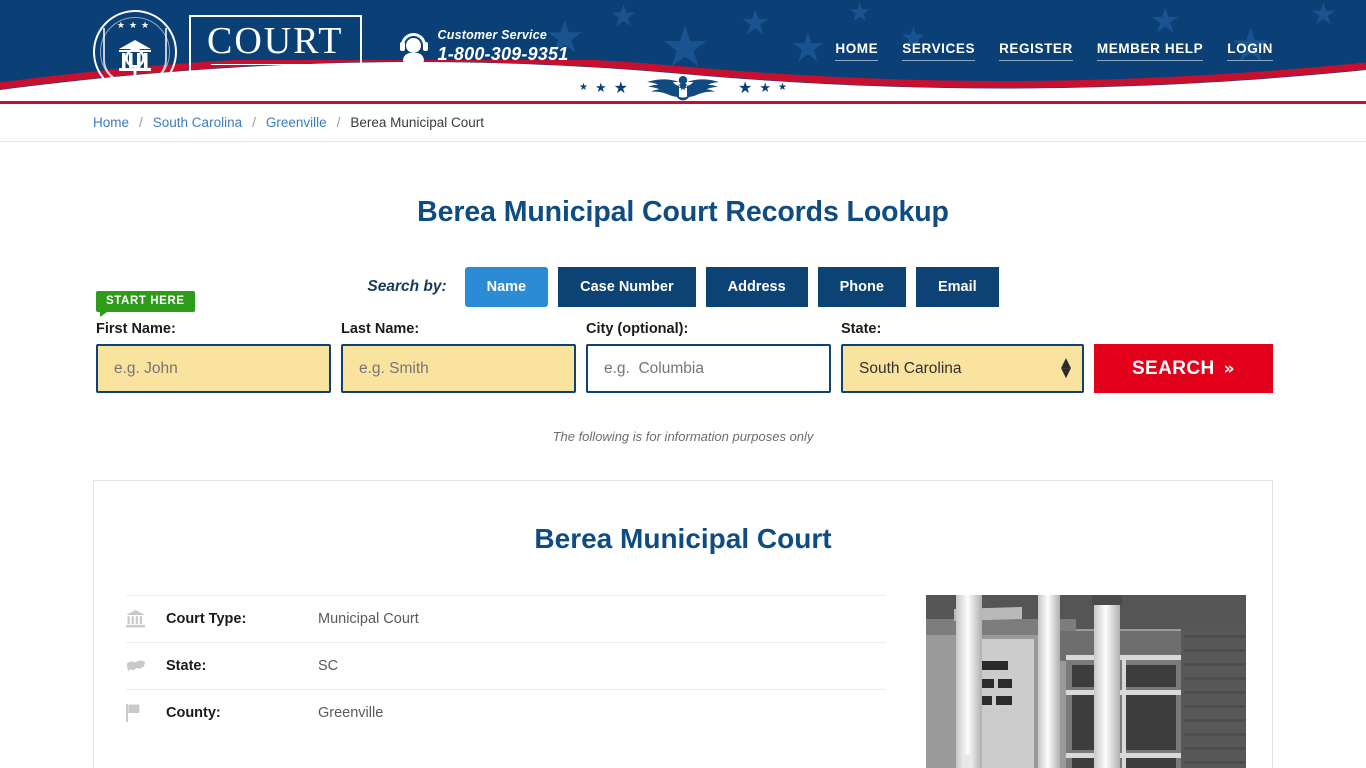 The width and height of the screenshot is (1366, 768). I want to click on header-red-rule, so click(683, 102).